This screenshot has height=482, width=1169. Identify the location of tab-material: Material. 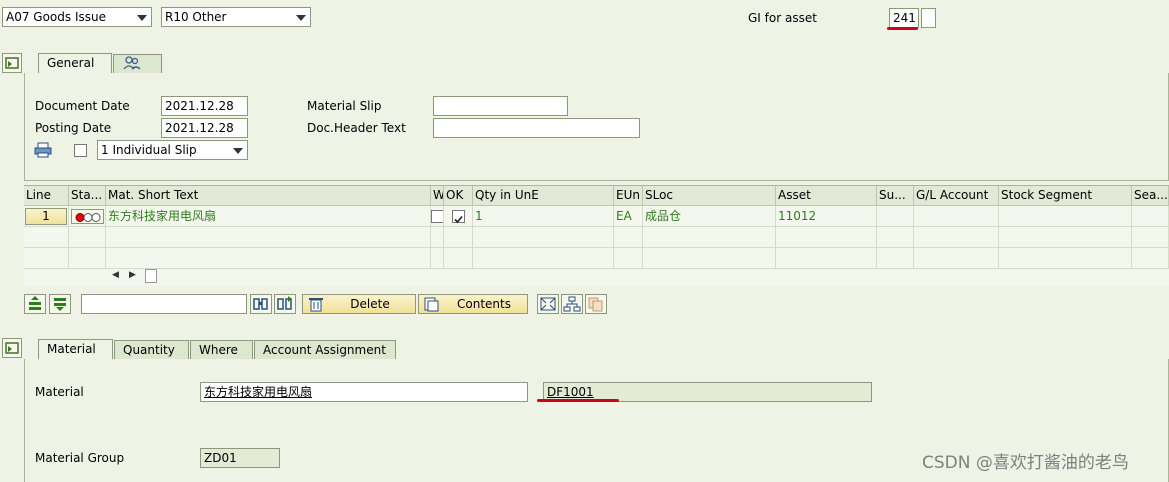
(75, 349).